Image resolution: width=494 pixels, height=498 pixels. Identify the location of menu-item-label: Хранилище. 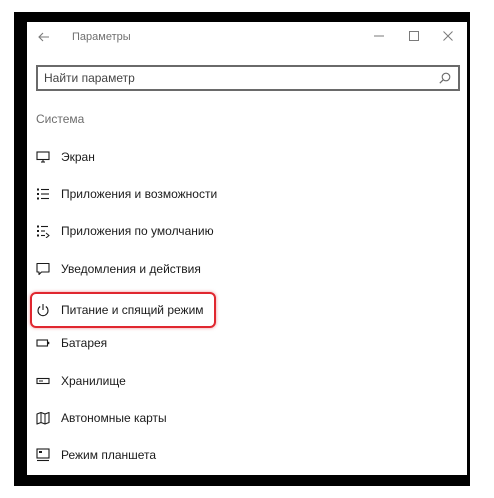
(93, 381).